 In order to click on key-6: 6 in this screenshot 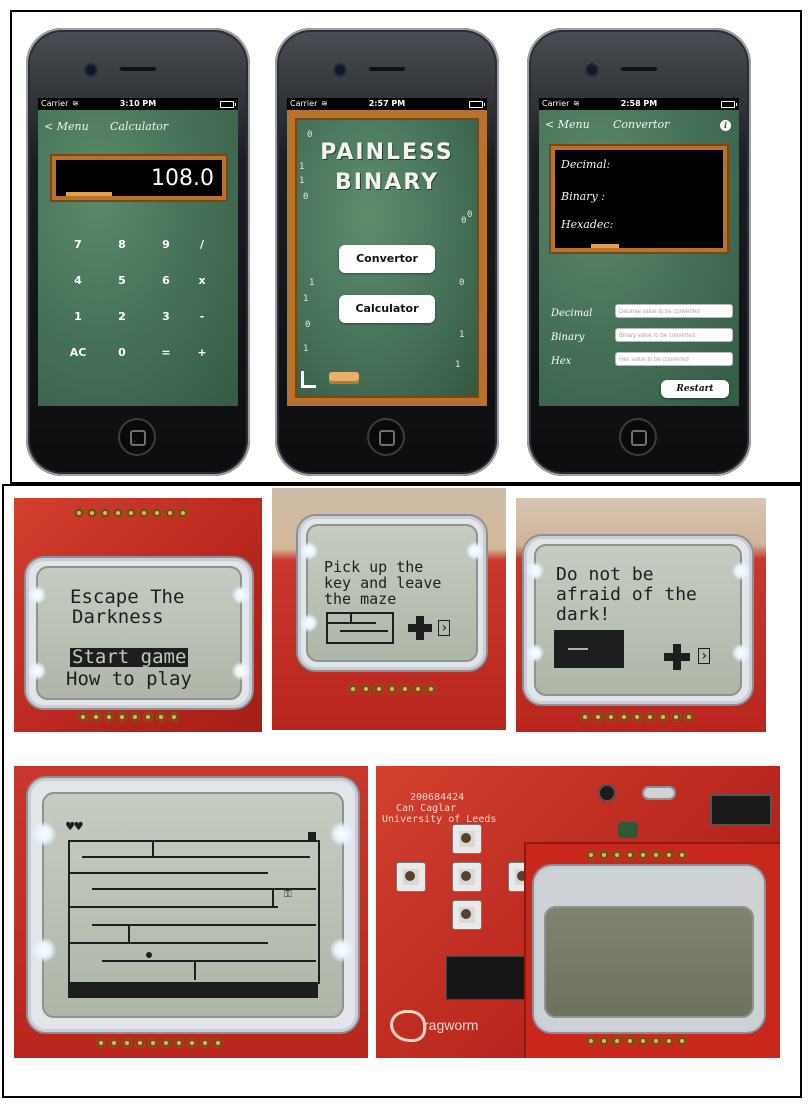, I will do `click(166, 280)`.